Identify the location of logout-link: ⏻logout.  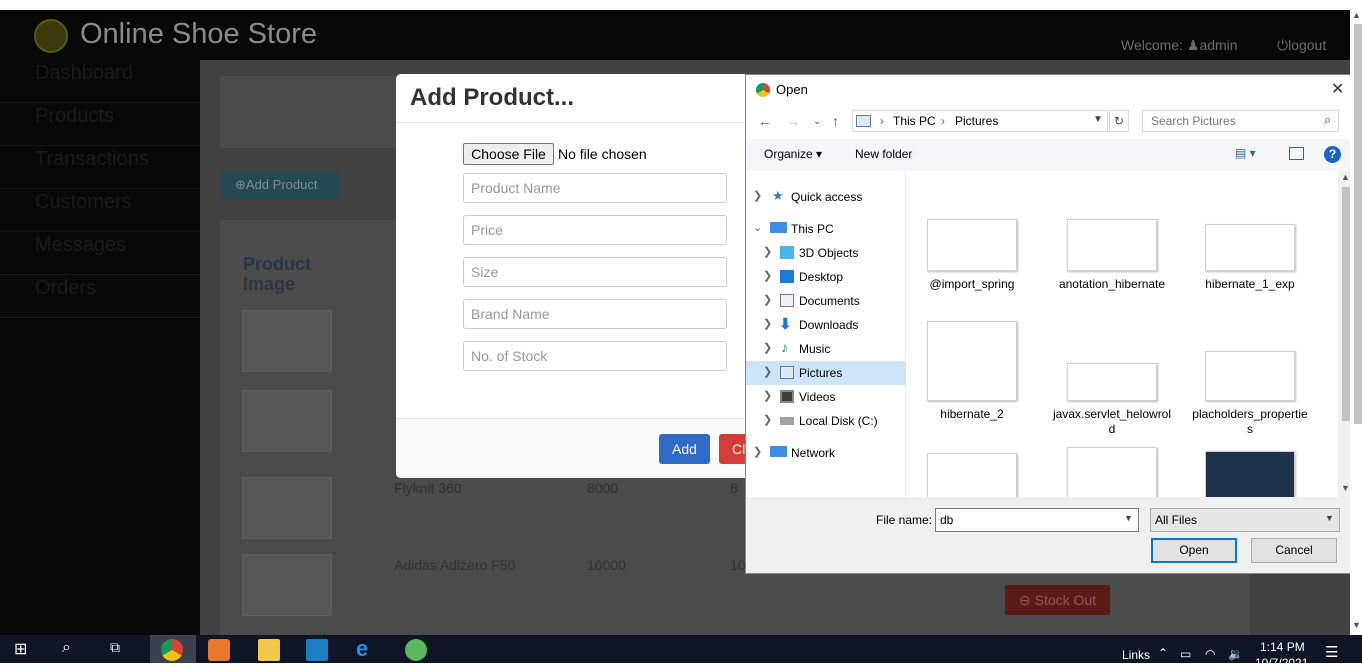
(1301, 45).